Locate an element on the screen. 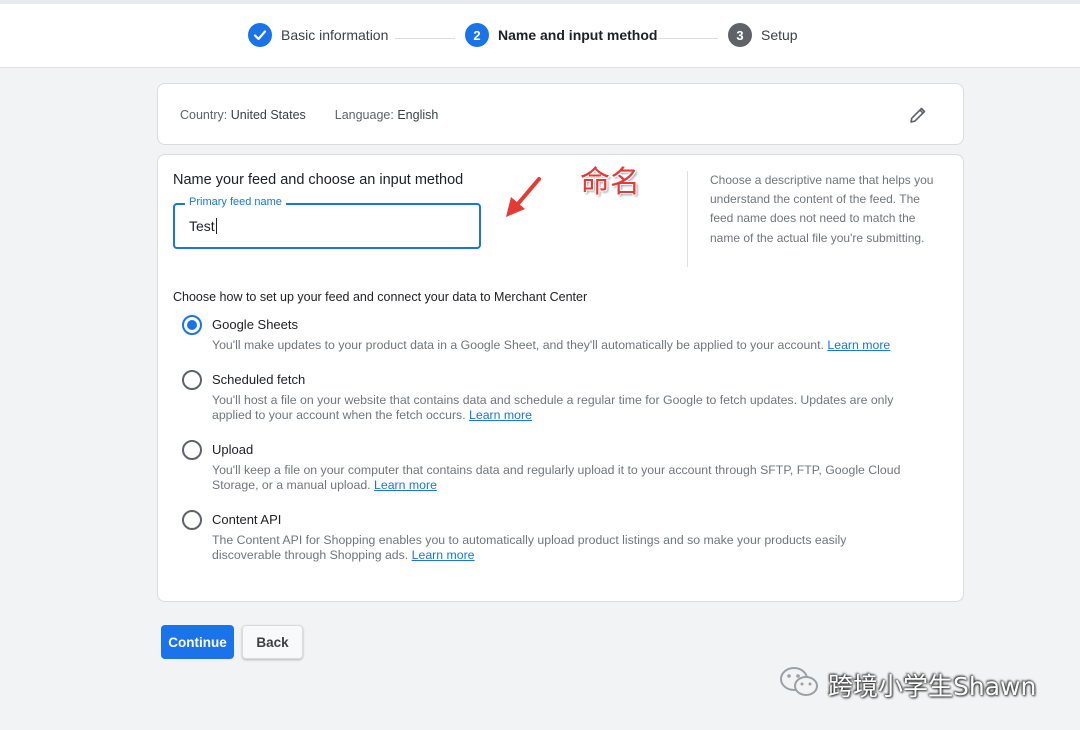 The width and height of the screenshot is (1080, 730). language-label: Language: is located at coordinates (364, 115).